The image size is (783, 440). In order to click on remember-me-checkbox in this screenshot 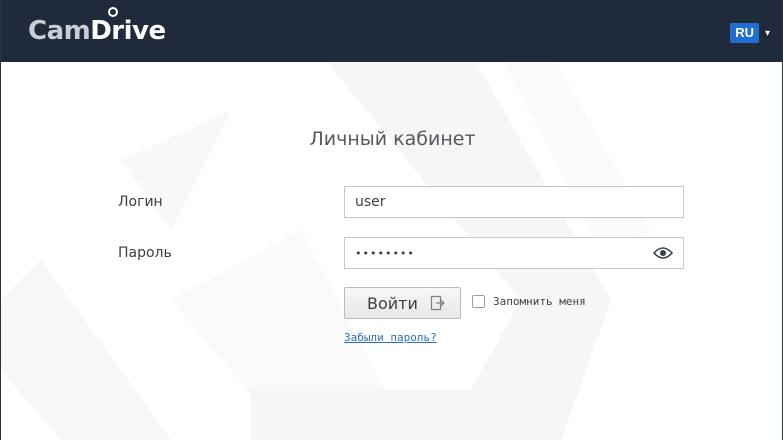, I will do `click(478, 301)`.